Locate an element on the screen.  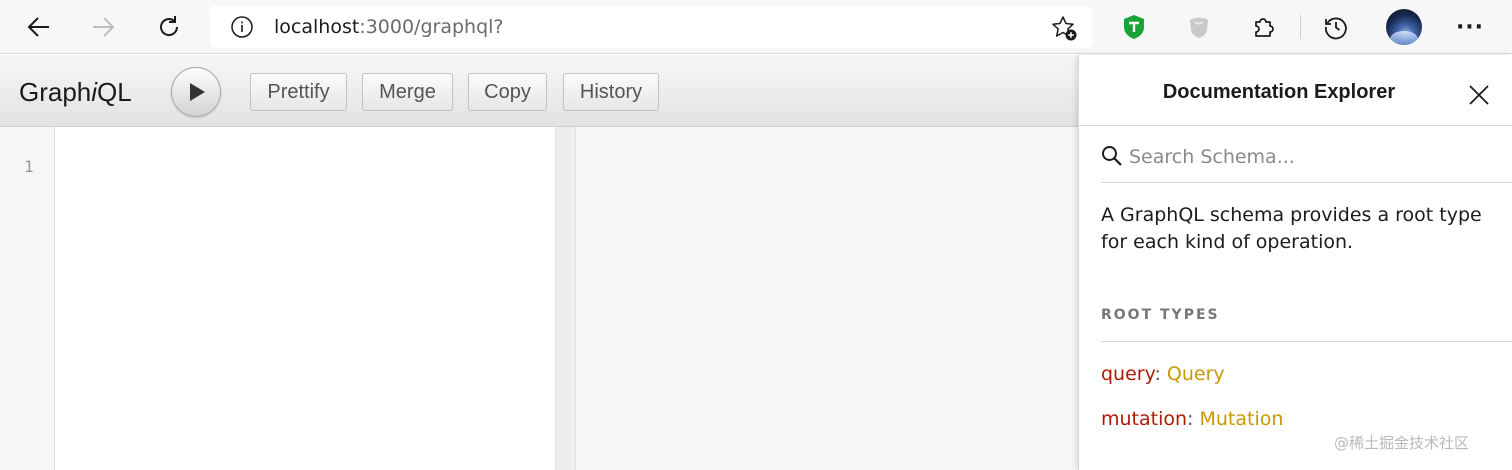
graphiql-logo: GraphiQL is located at coordinates (75, 92).